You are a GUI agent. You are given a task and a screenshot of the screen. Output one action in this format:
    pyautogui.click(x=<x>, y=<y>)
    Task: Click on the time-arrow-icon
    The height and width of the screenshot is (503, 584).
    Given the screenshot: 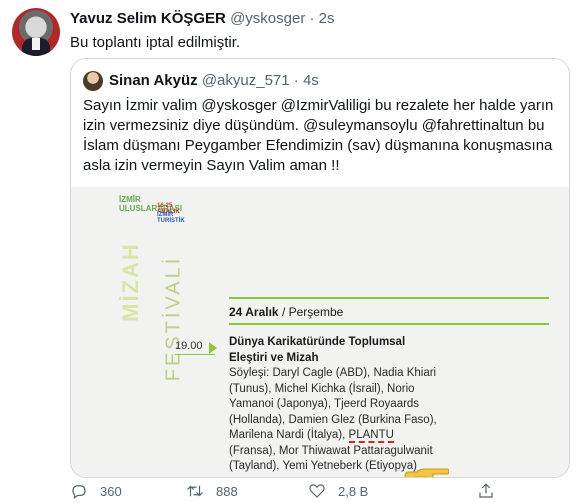 What is the action you would take?
    pyautogui.click(x=213, y=348)
    